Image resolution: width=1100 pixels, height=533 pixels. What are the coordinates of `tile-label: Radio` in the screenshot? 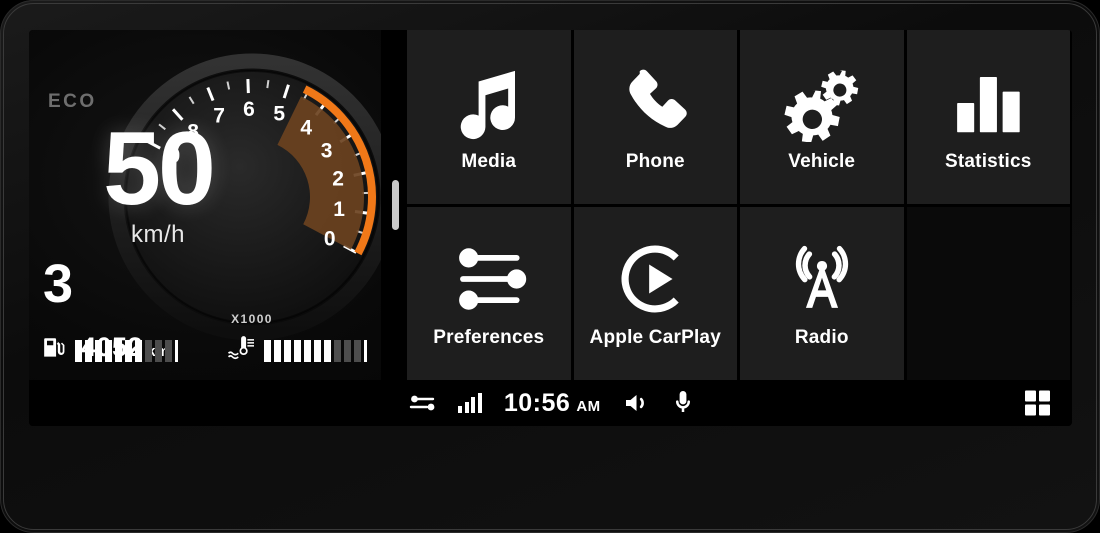 It's located at (821, 338).